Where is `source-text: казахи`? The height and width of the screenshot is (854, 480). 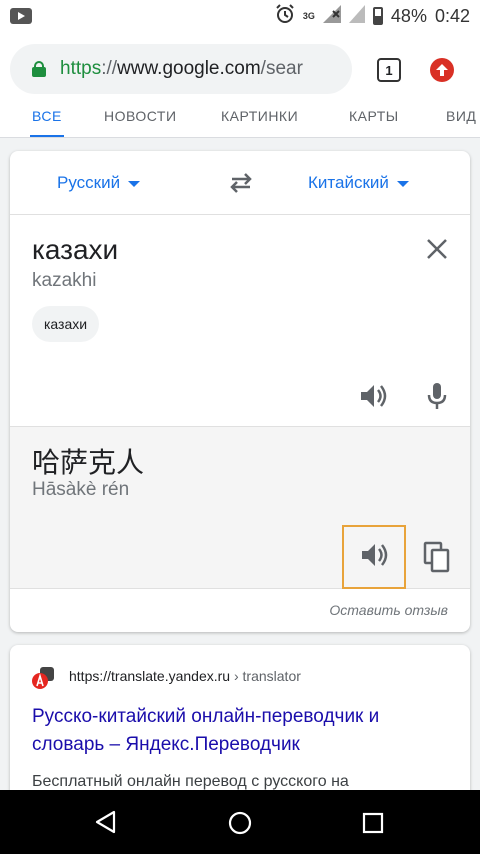 source-text: казахи is located at coordinates (75, 250).